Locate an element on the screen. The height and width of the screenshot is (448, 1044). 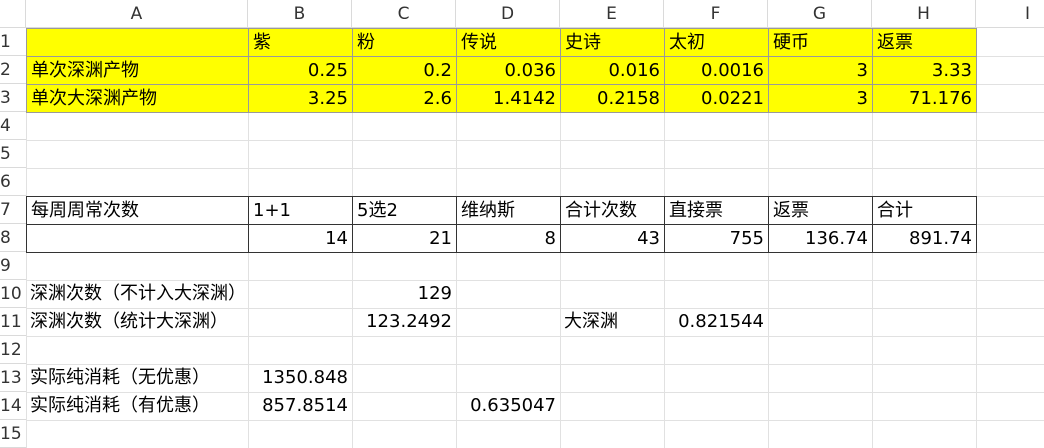
row-header-9: 9 is located at coordinates (13, 266).